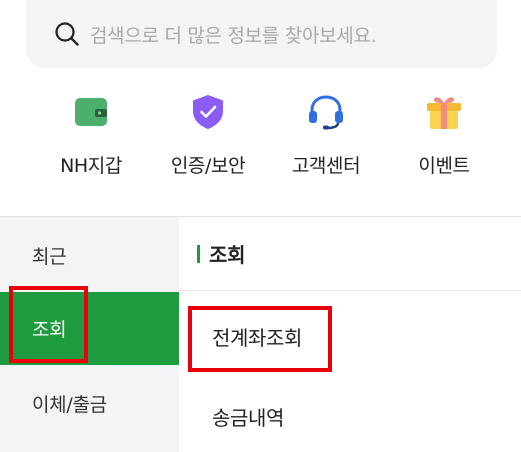  Describe the element at coordinates (69, 405) in the screenshot. I see `category-label: 이체/출금` at that location.